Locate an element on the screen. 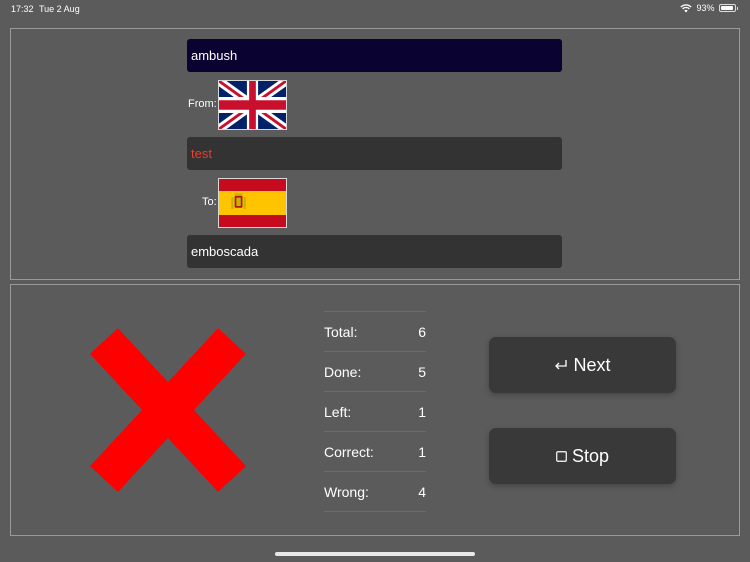 The width and height of the screenshot is (750, 562). to-label: To: is located at coordinates (209, 202).